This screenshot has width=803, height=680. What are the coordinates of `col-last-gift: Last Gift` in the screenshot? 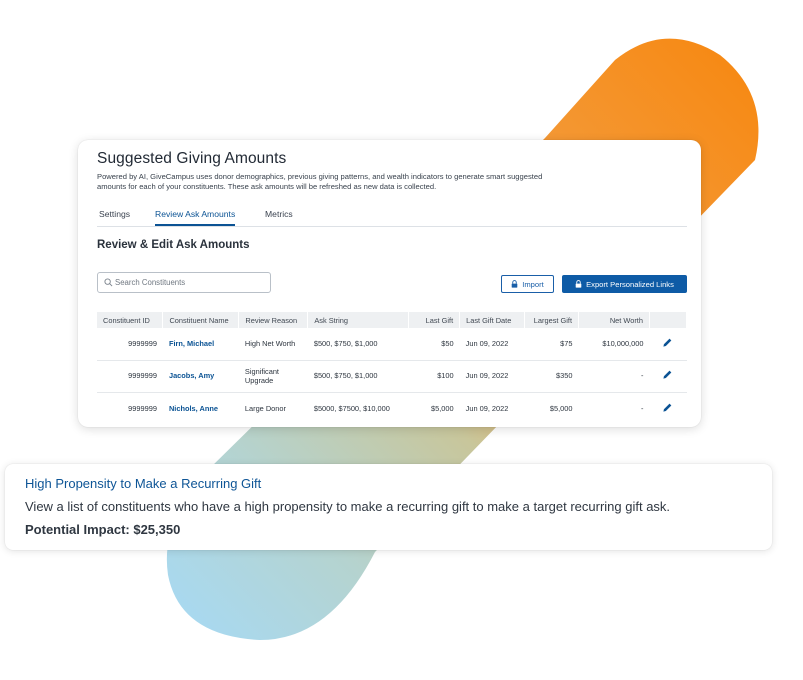 It's located at (434, 320).